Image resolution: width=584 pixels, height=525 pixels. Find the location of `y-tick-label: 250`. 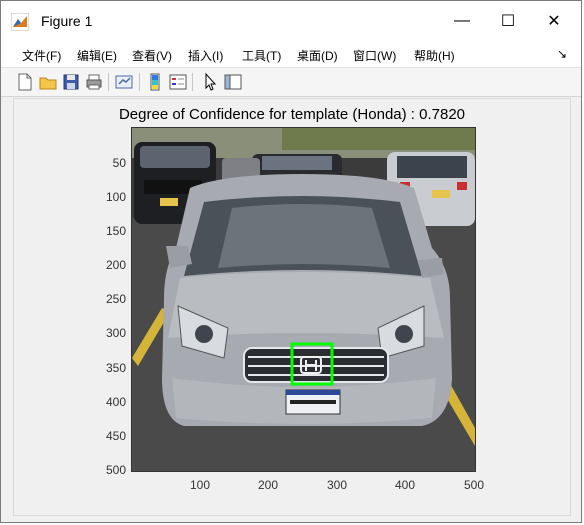

y-tick-label: 250 is located at coordinates (115, 299).